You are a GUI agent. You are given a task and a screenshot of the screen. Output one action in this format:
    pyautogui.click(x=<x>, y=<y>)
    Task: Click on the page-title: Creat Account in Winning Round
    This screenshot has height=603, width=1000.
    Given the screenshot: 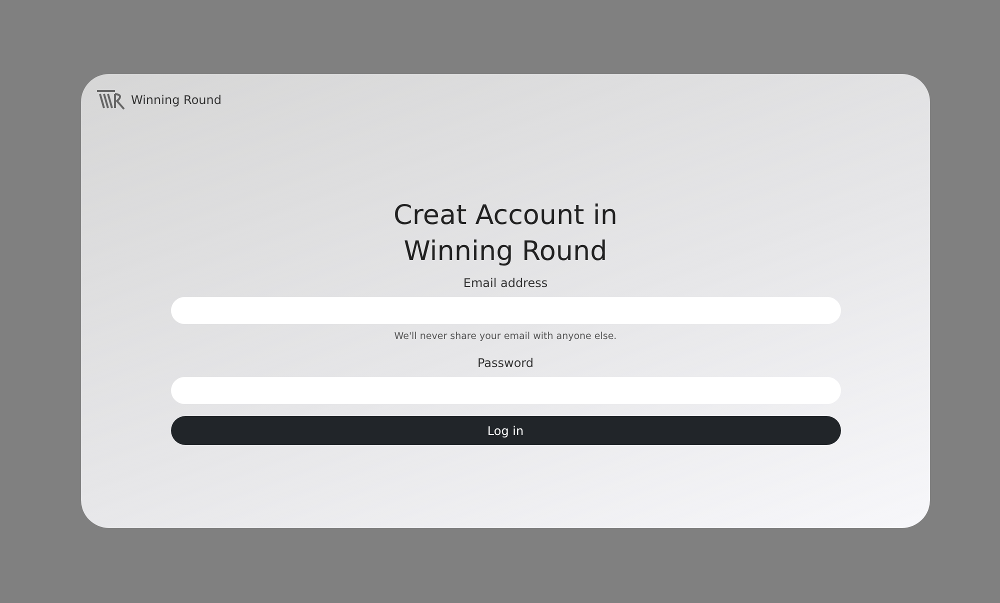 What is the action you would take?
    pyautogui.click(x=505, y=234)
    